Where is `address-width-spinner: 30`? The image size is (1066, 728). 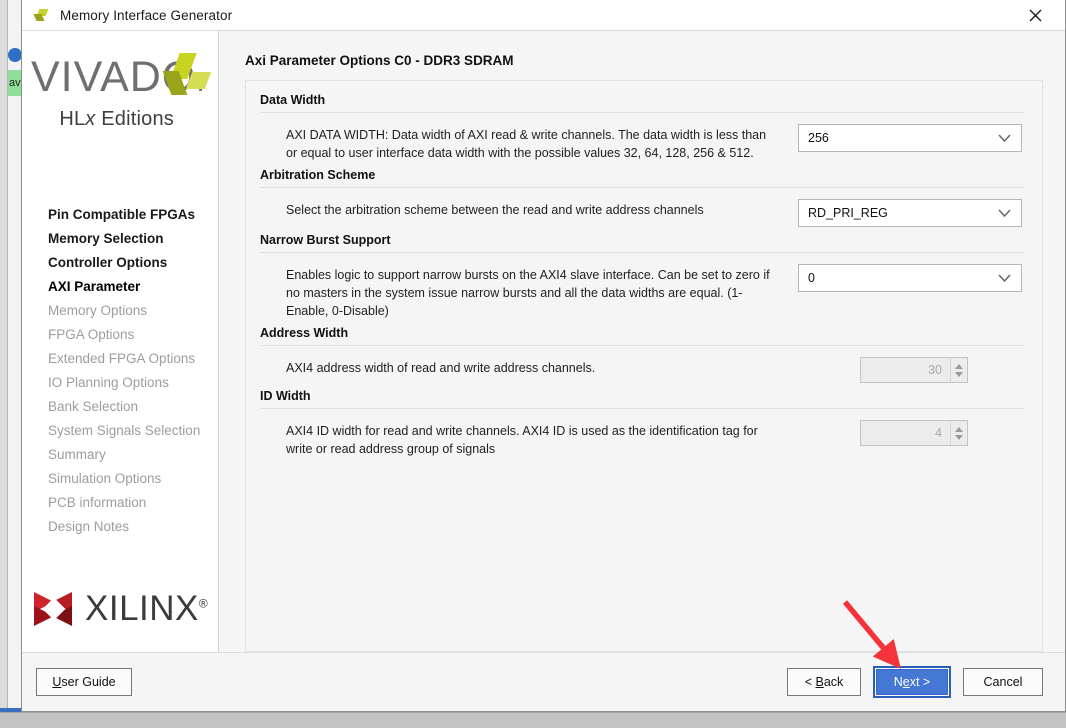
address-width-spinner: 30 is located at coordinates (914, 370).